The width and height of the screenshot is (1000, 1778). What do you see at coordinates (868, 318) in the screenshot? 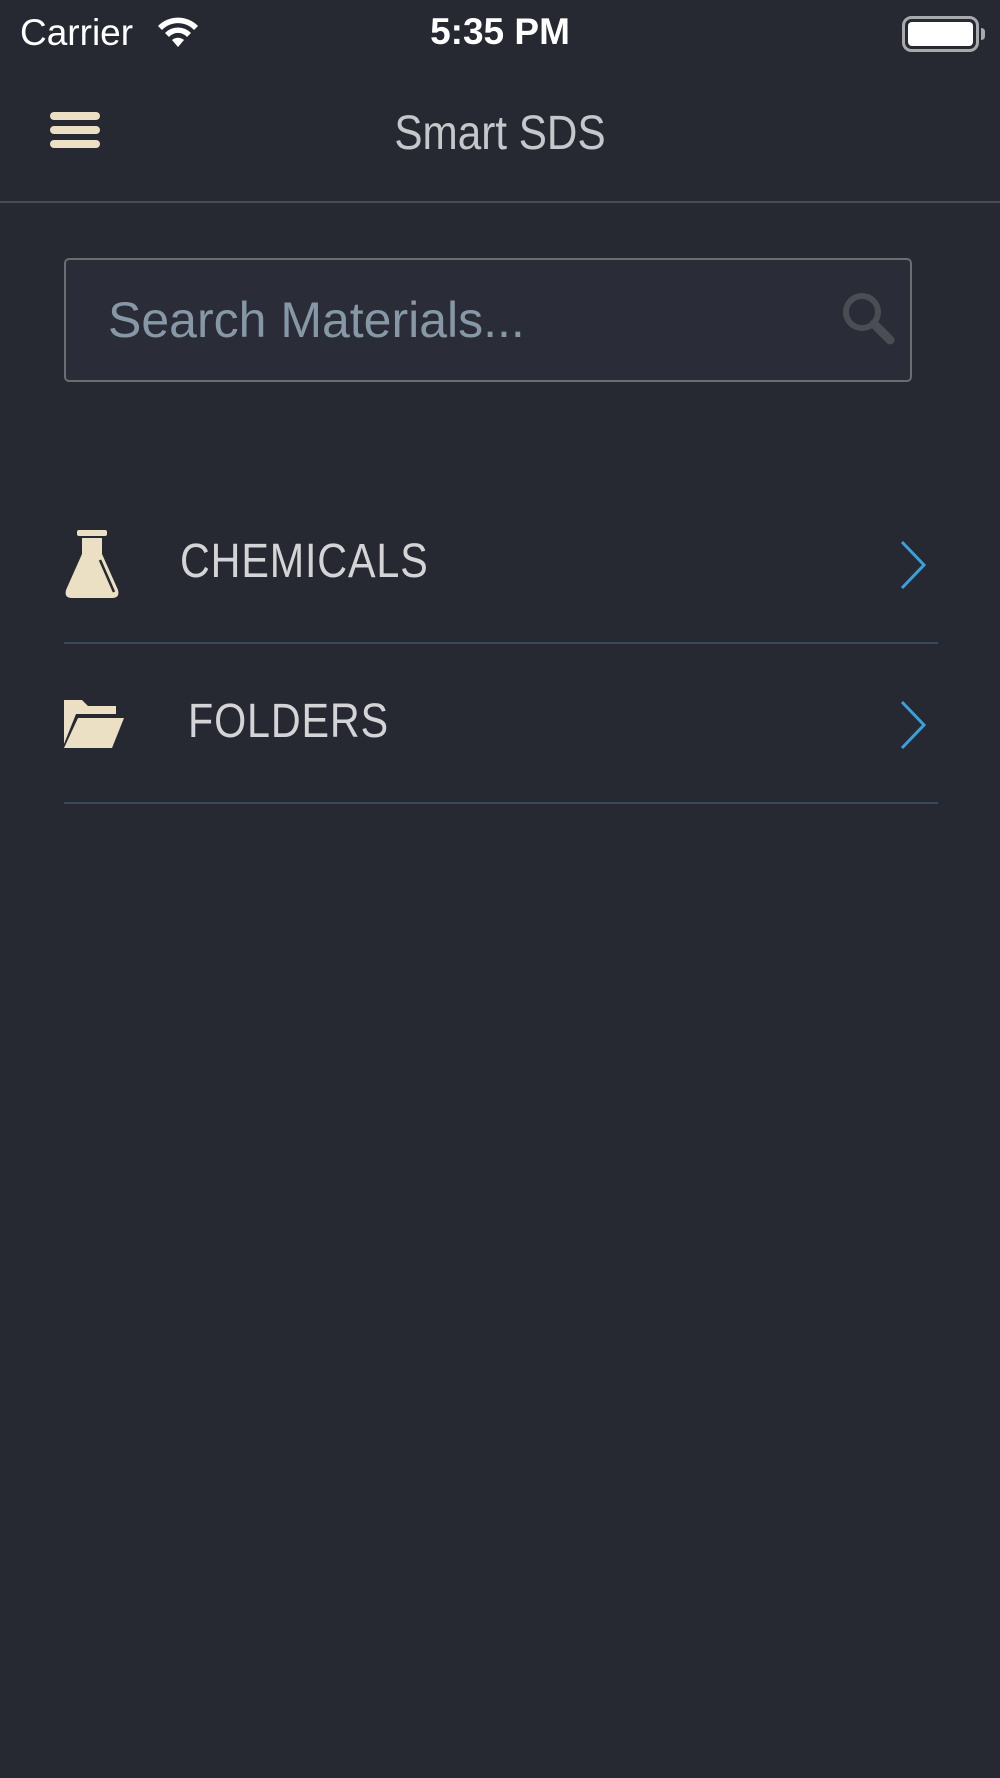
I see `search-icon` at bounding box center [868, 318].